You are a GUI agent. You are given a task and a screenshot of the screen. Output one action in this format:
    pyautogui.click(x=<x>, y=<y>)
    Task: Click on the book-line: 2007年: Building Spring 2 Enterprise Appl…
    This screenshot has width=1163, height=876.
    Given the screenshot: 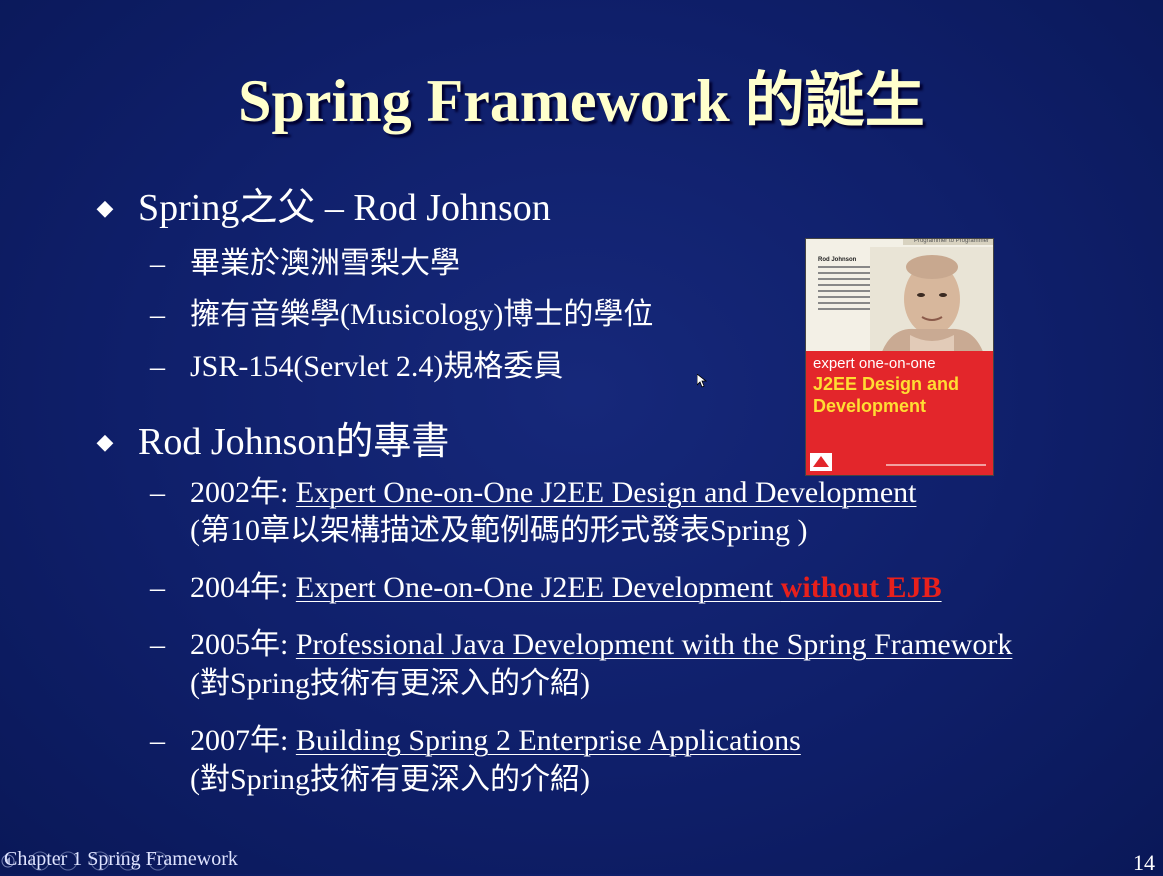 What is the action you would take?
    pyautogui.click(x=495, y=741)
    